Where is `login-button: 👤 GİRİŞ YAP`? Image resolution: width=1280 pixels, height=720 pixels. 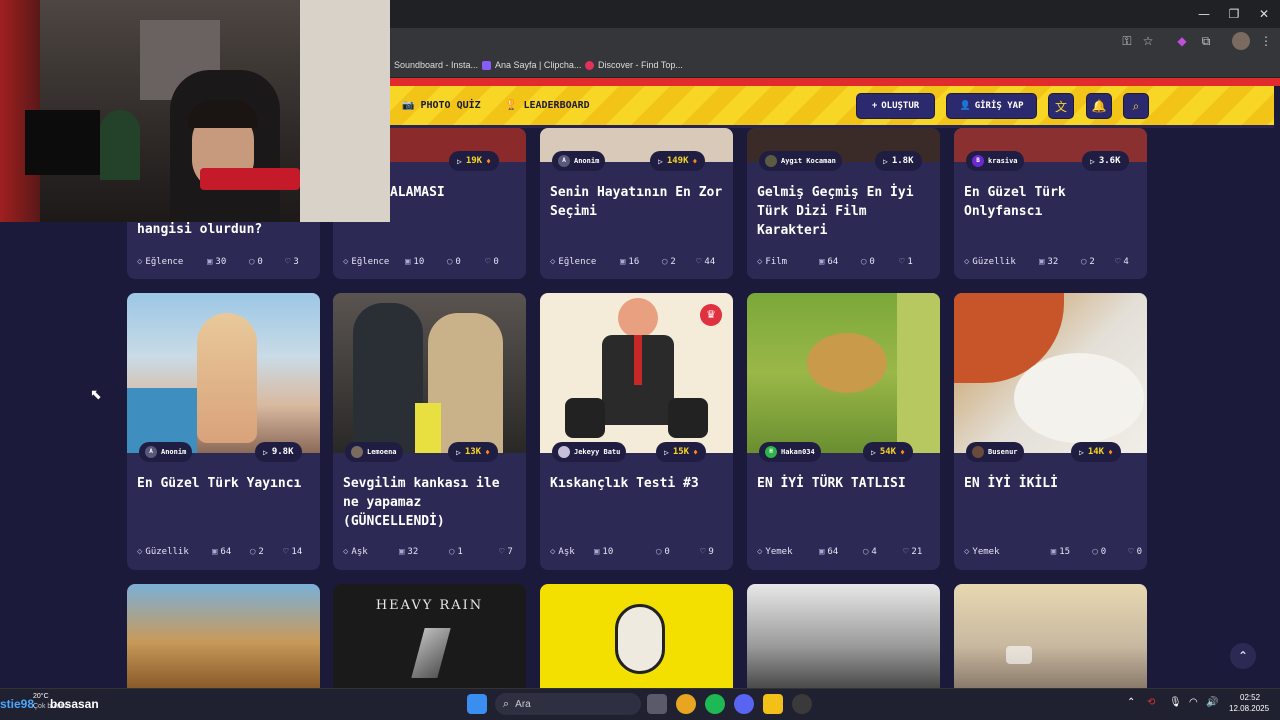
login-button: 👤 GİRİŞ YAP is located at coordinates (991, 106).